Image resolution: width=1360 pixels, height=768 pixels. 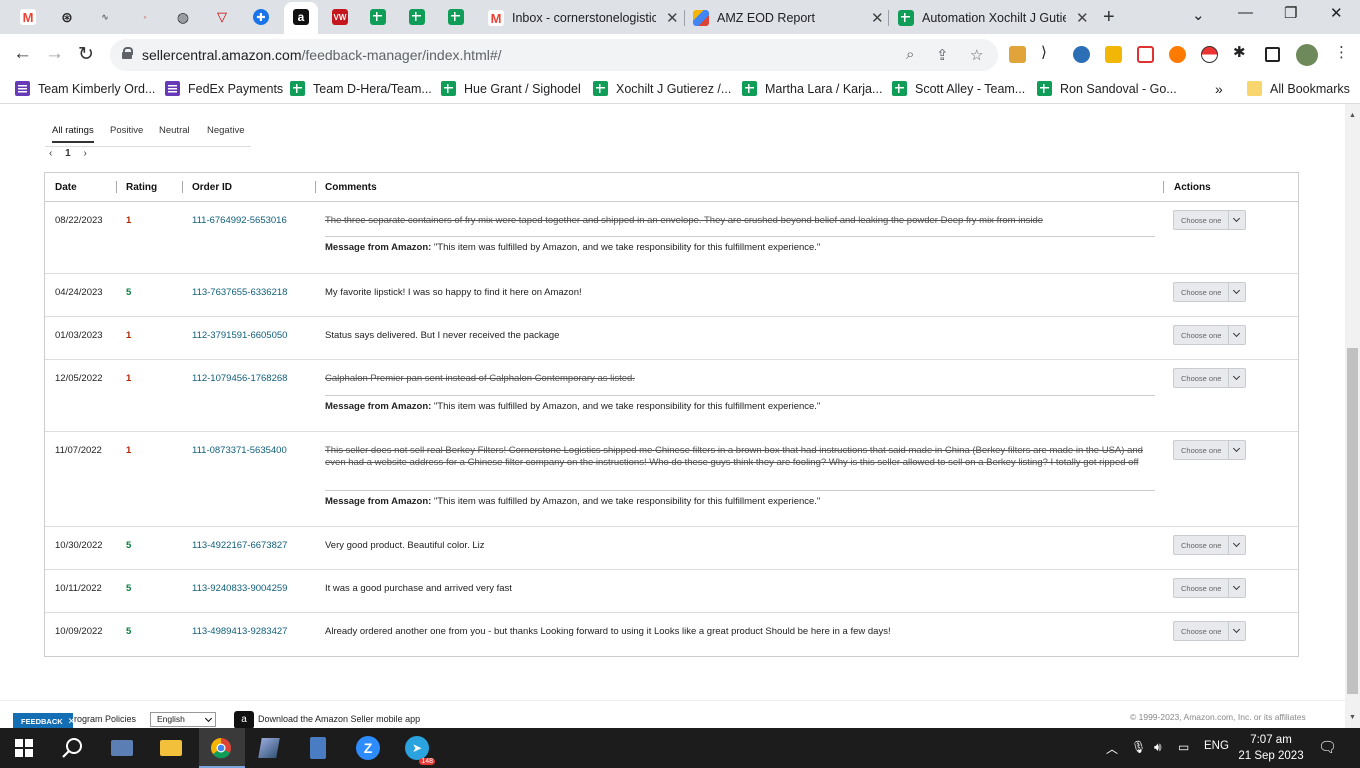 What do you see at coordinates (239, 292) in the screenshot?
I see `order-id-link: 113-7637655-6336218` at bounding box center [239, 292].